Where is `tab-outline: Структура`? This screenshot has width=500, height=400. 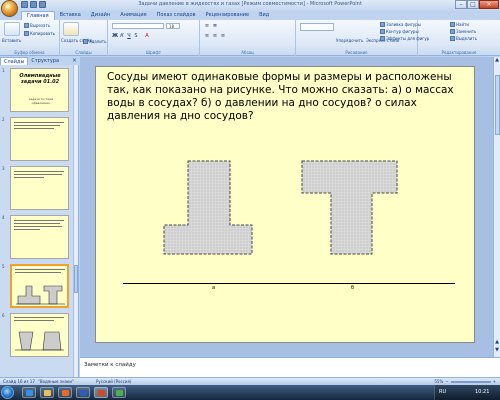
tab-outline: Структура is located at coordinates (45, 61).